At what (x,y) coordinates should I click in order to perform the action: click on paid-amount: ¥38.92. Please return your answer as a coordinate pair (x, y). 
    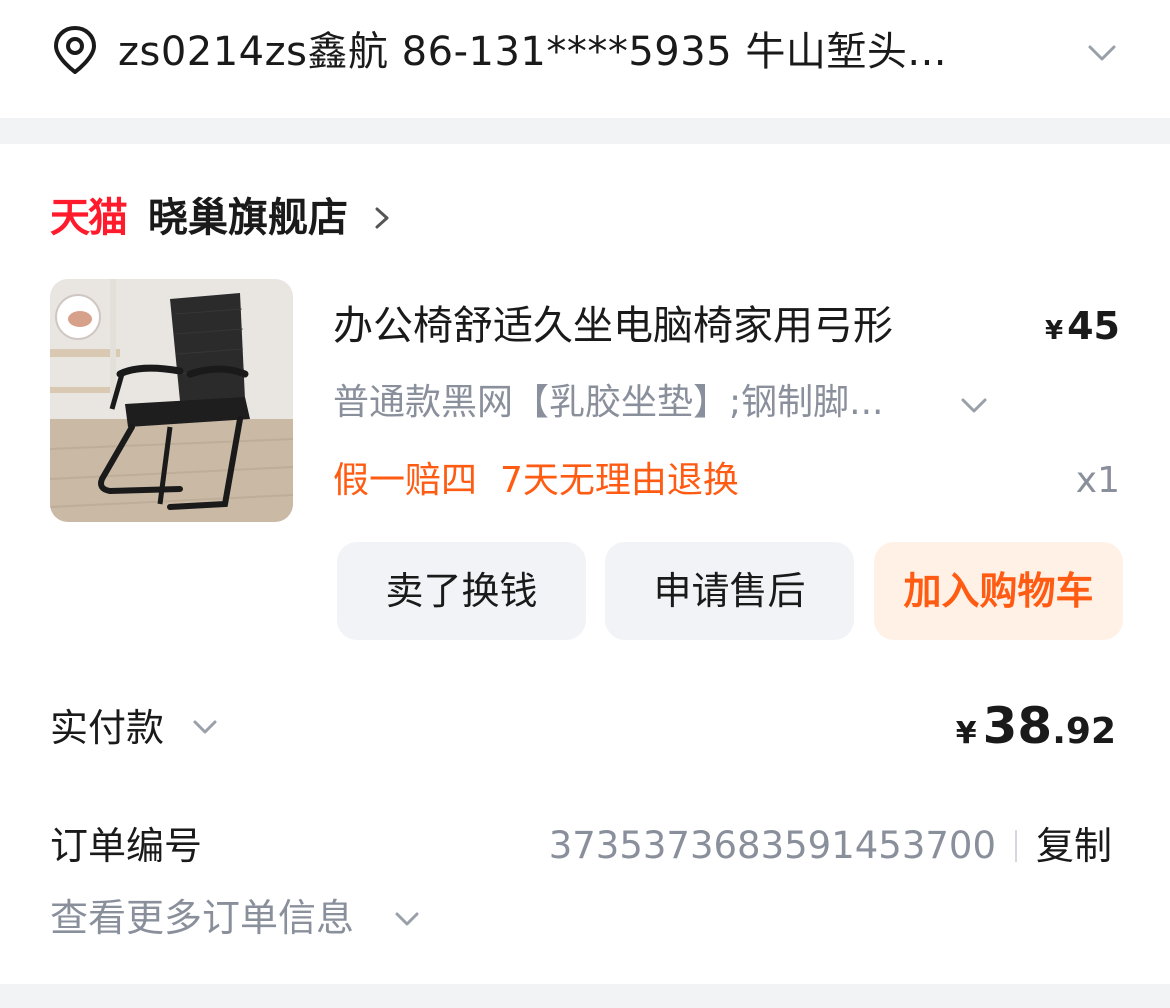
    Looking at the image, I should click on (1028, 726).